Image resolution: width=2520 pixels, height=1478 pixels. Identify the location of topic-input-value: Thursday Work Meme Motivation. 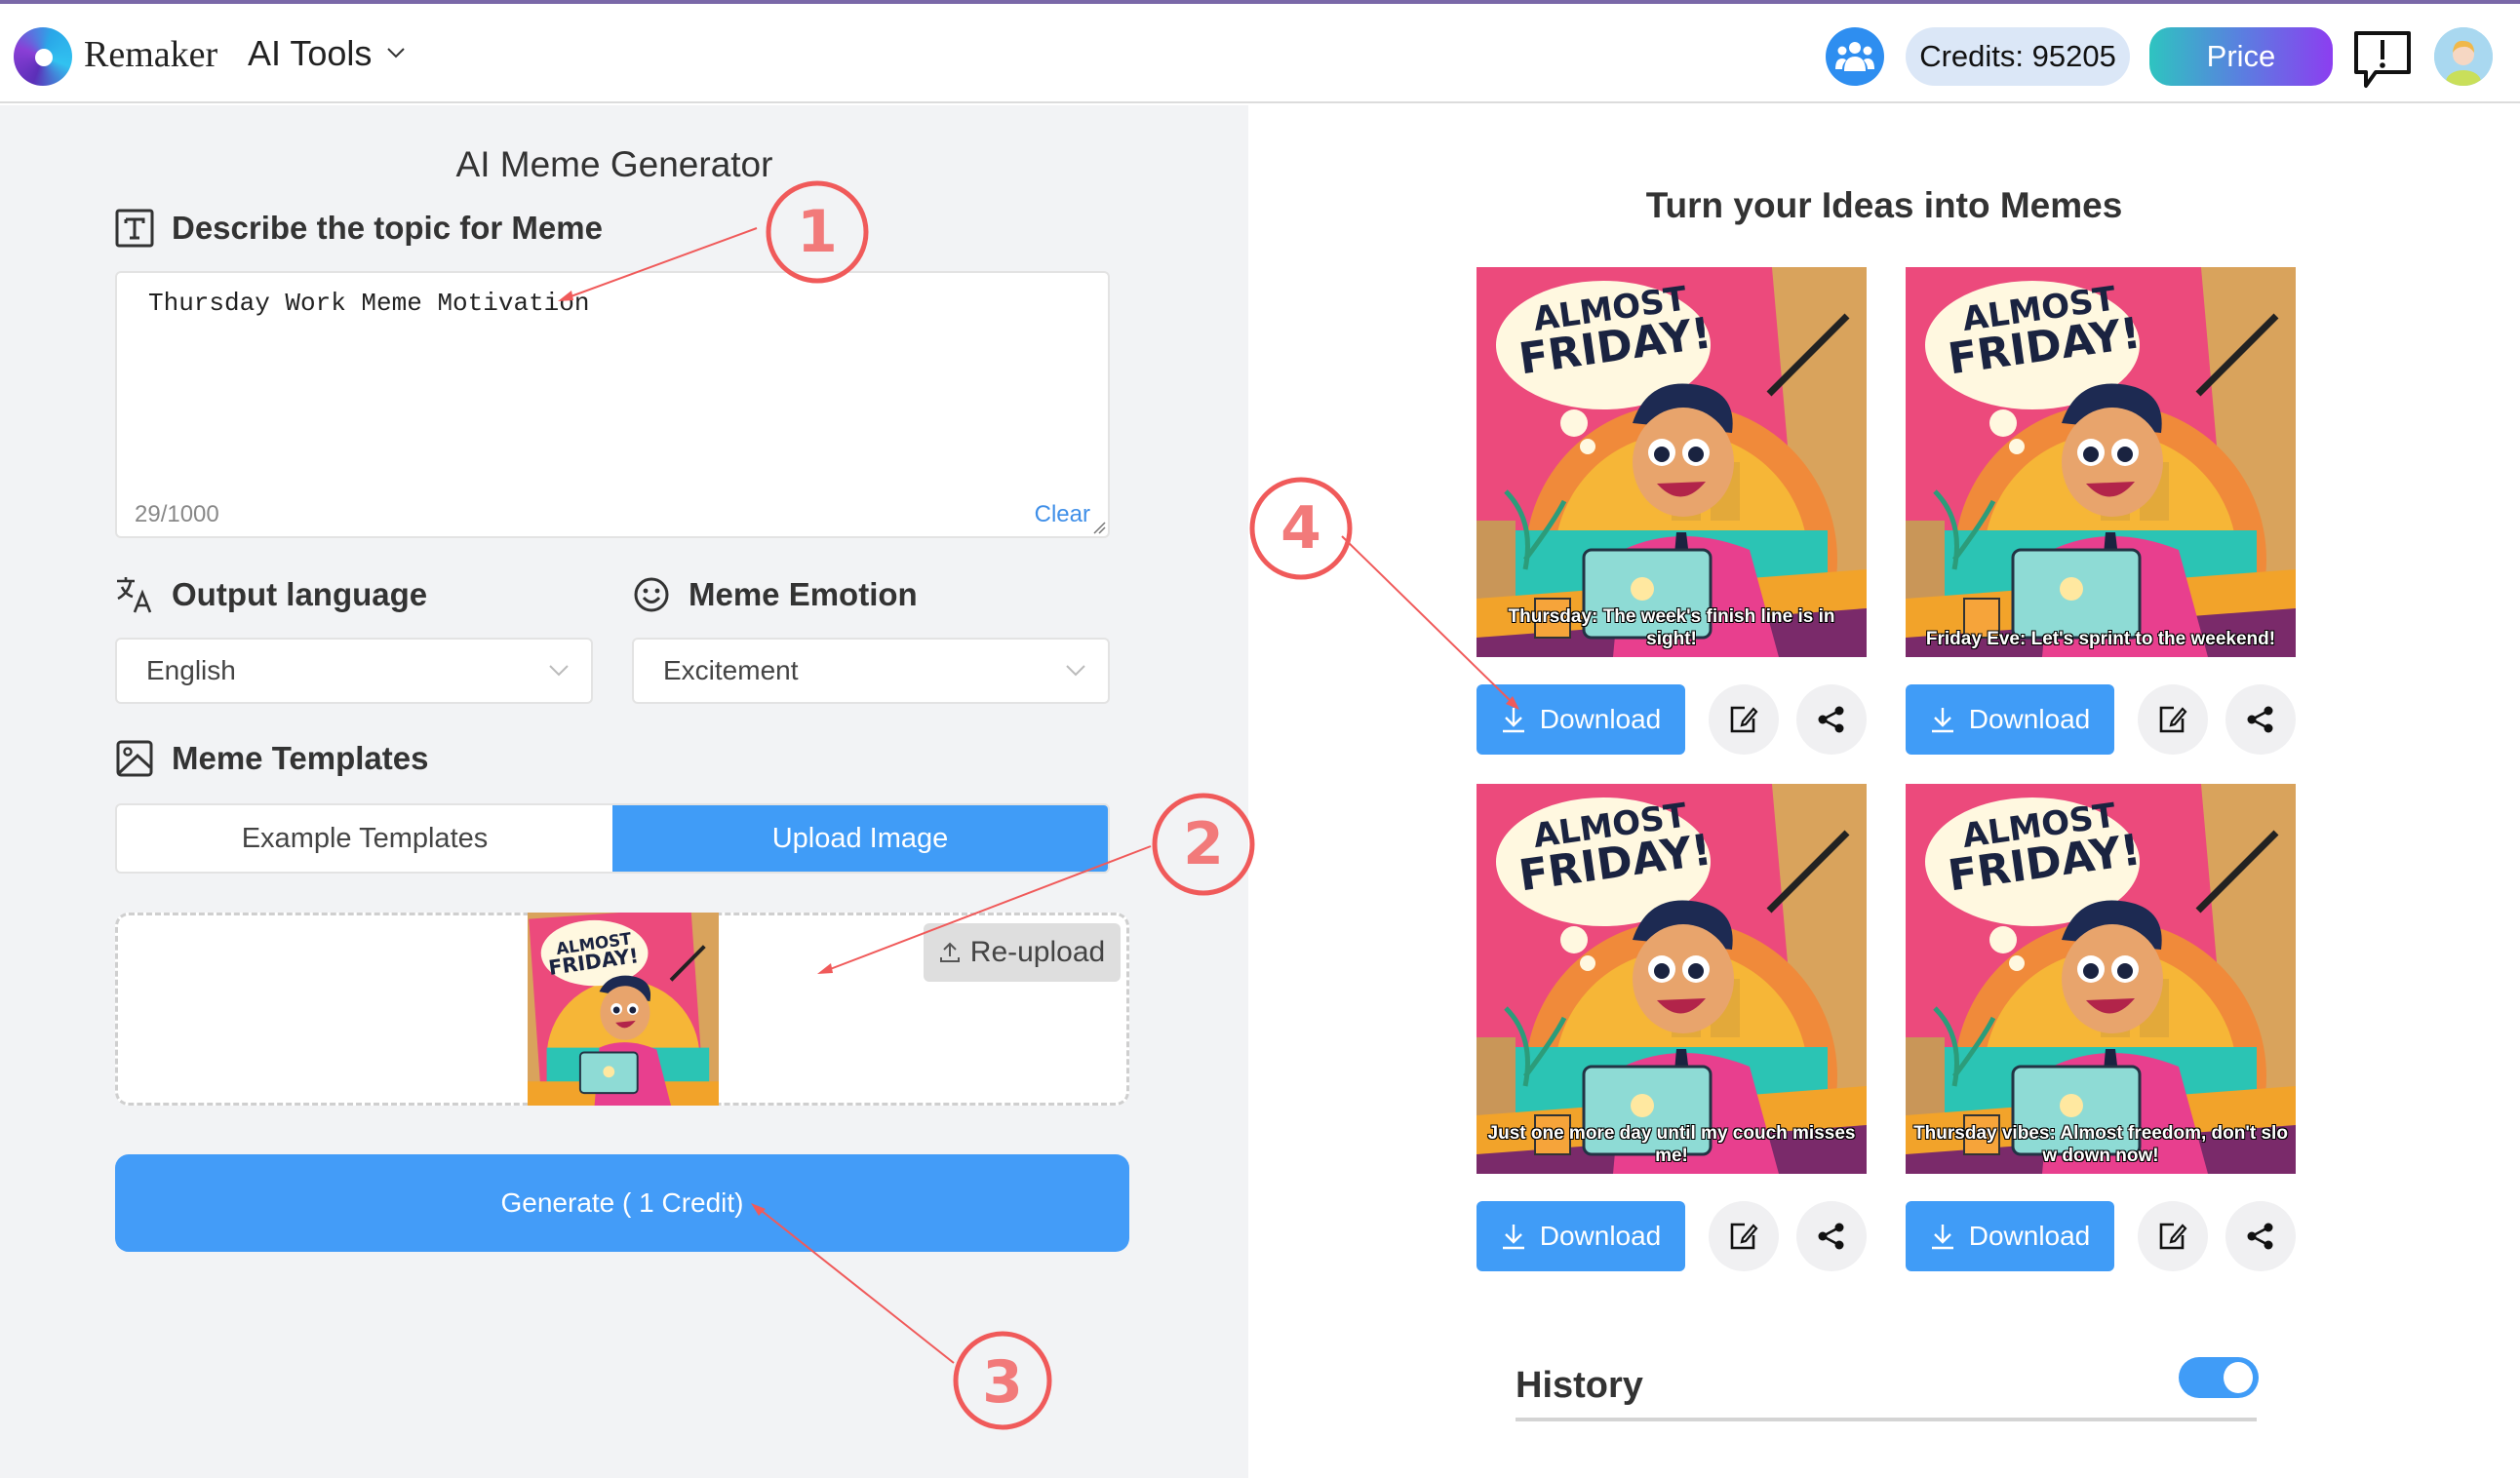
(368, 303).